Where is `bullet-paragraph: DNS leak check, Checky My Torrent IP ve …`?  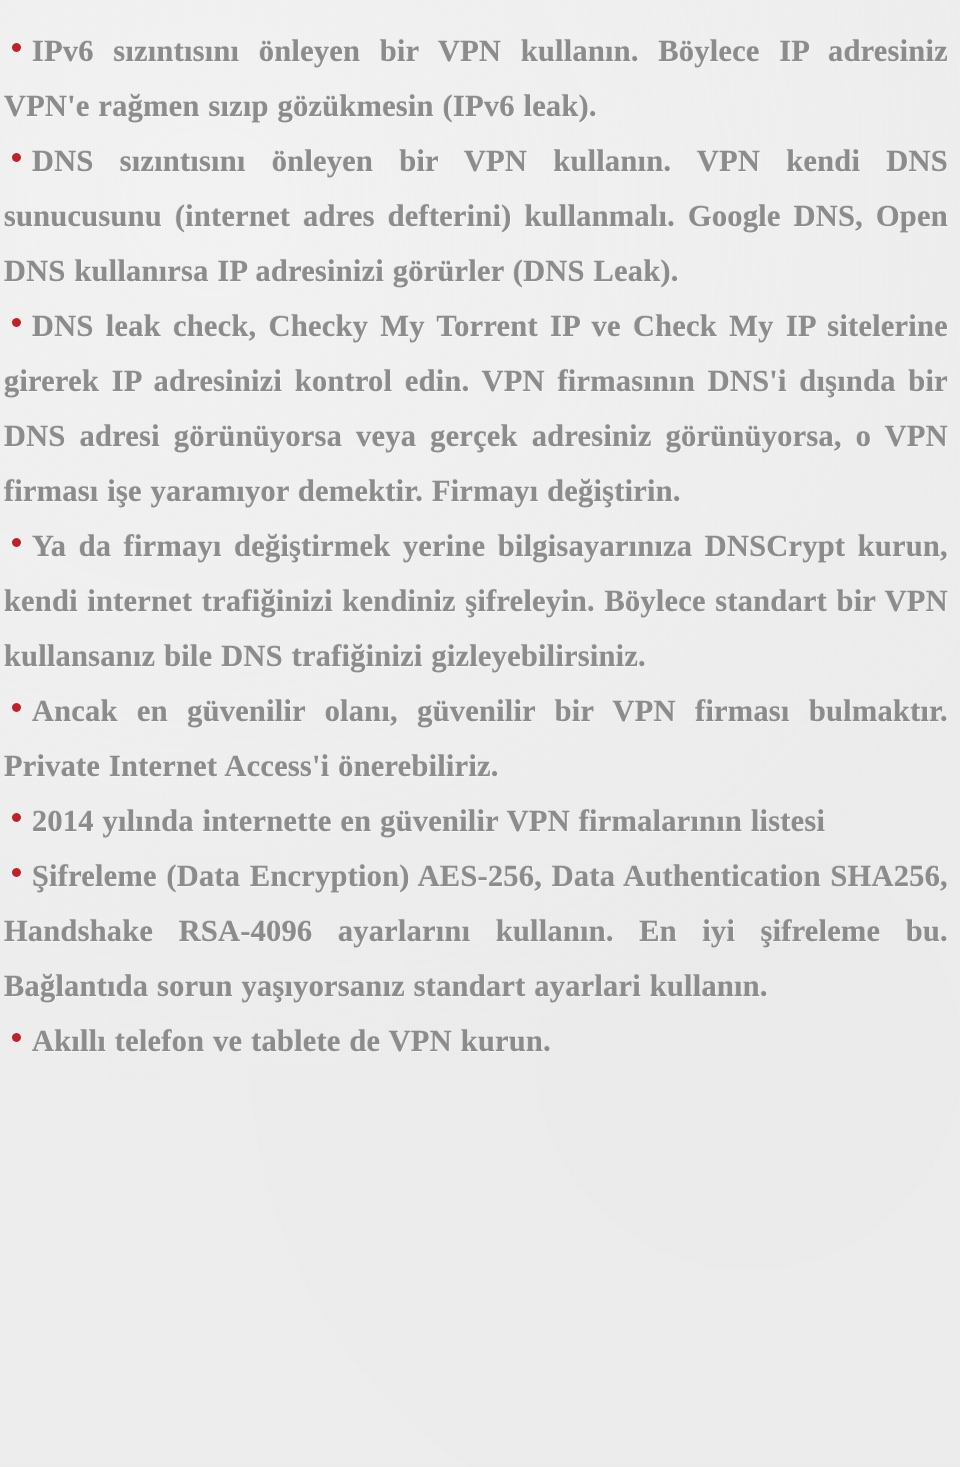 bullet-paragraph: DNS leak check, Checky My Torrent IP ve … is located at coordinates (476, 409).